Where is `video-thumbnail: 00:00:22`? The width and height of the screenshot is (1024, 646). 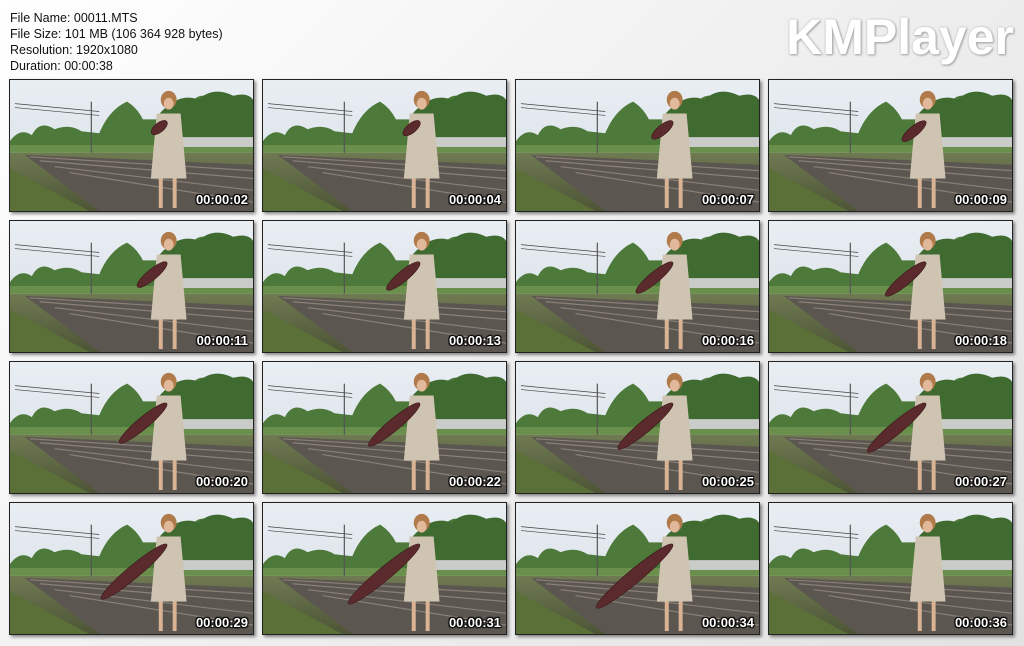
video-thumbnail: 00:00:22 is located at coordinates (384, 427).